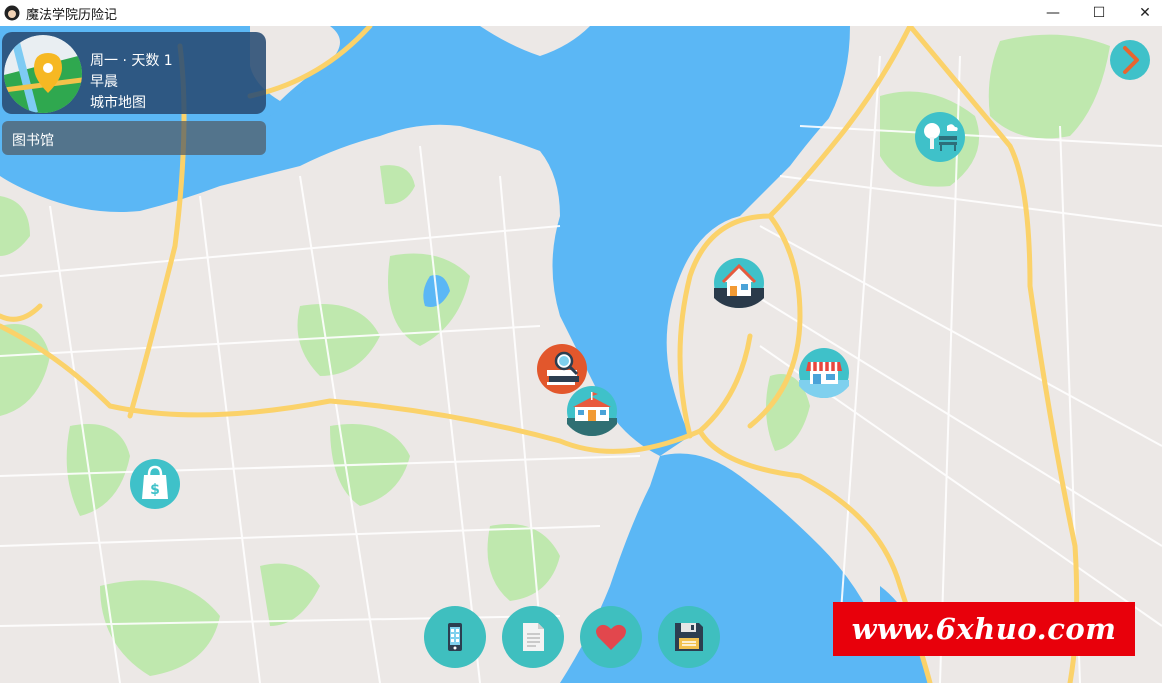  I want to click on school-building-icon, so click(592, 411).